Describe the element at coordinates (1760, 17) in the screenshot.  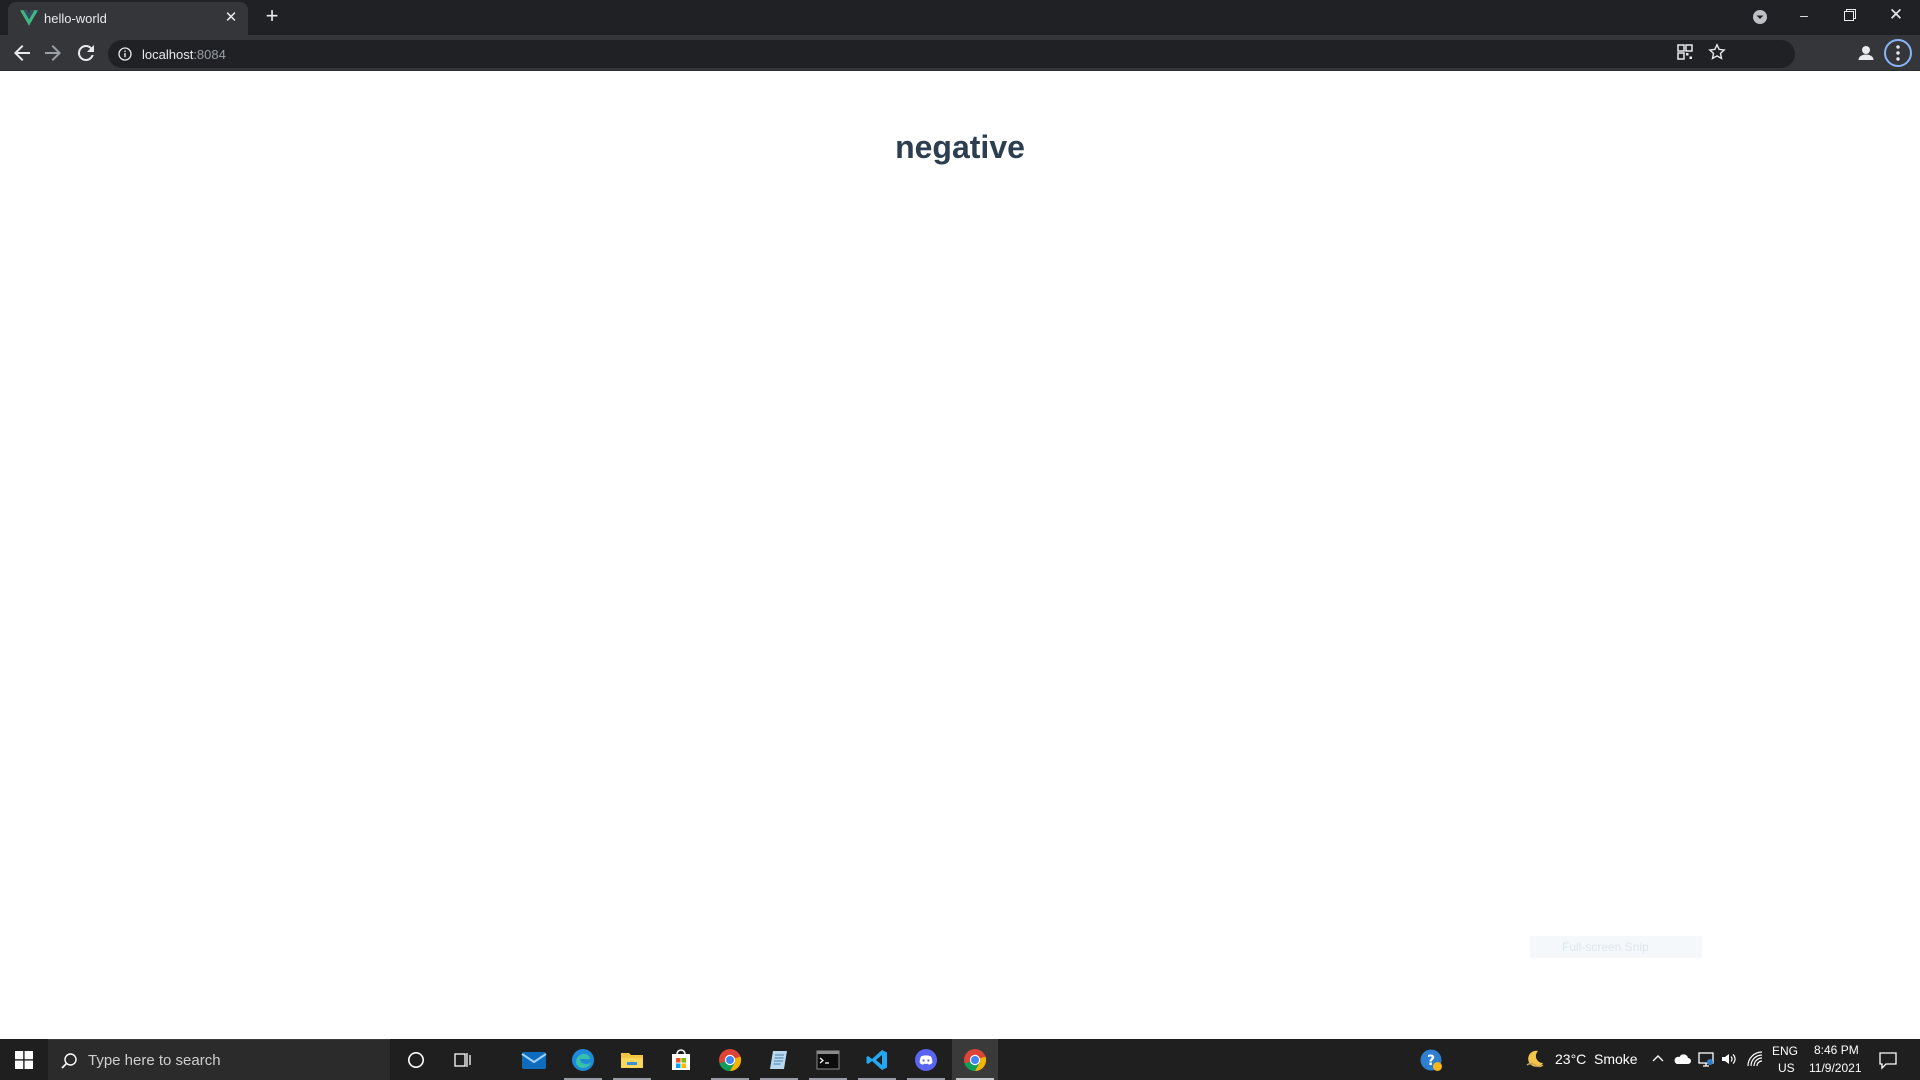
I see `tab-search-icon` at that location.